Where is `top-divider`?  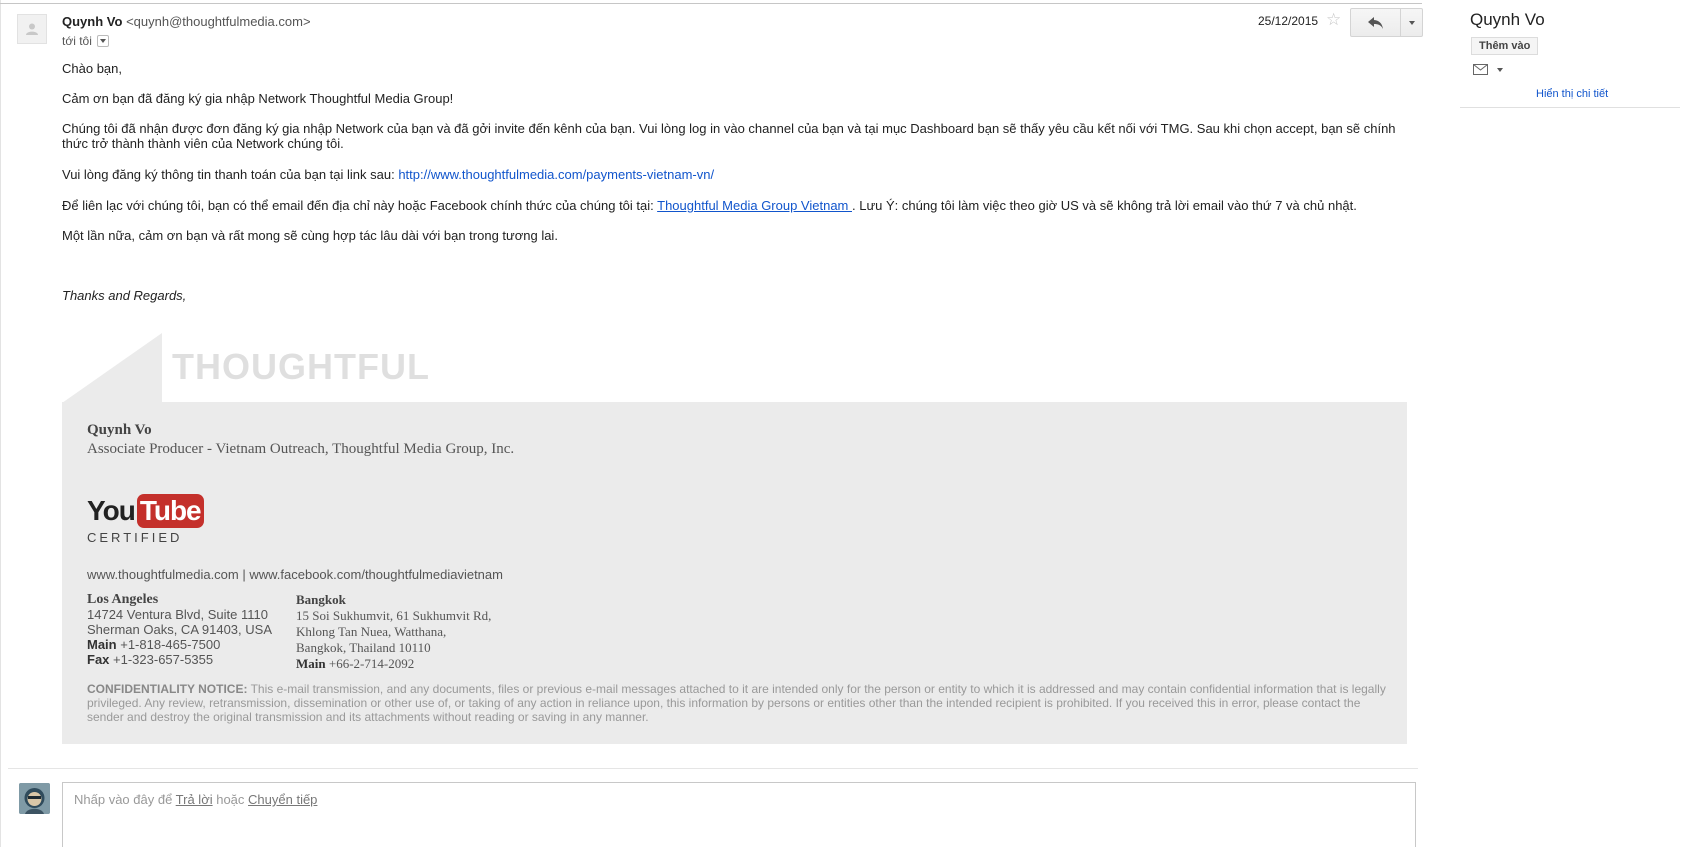
top-divider is located at coordinates (711, 3).